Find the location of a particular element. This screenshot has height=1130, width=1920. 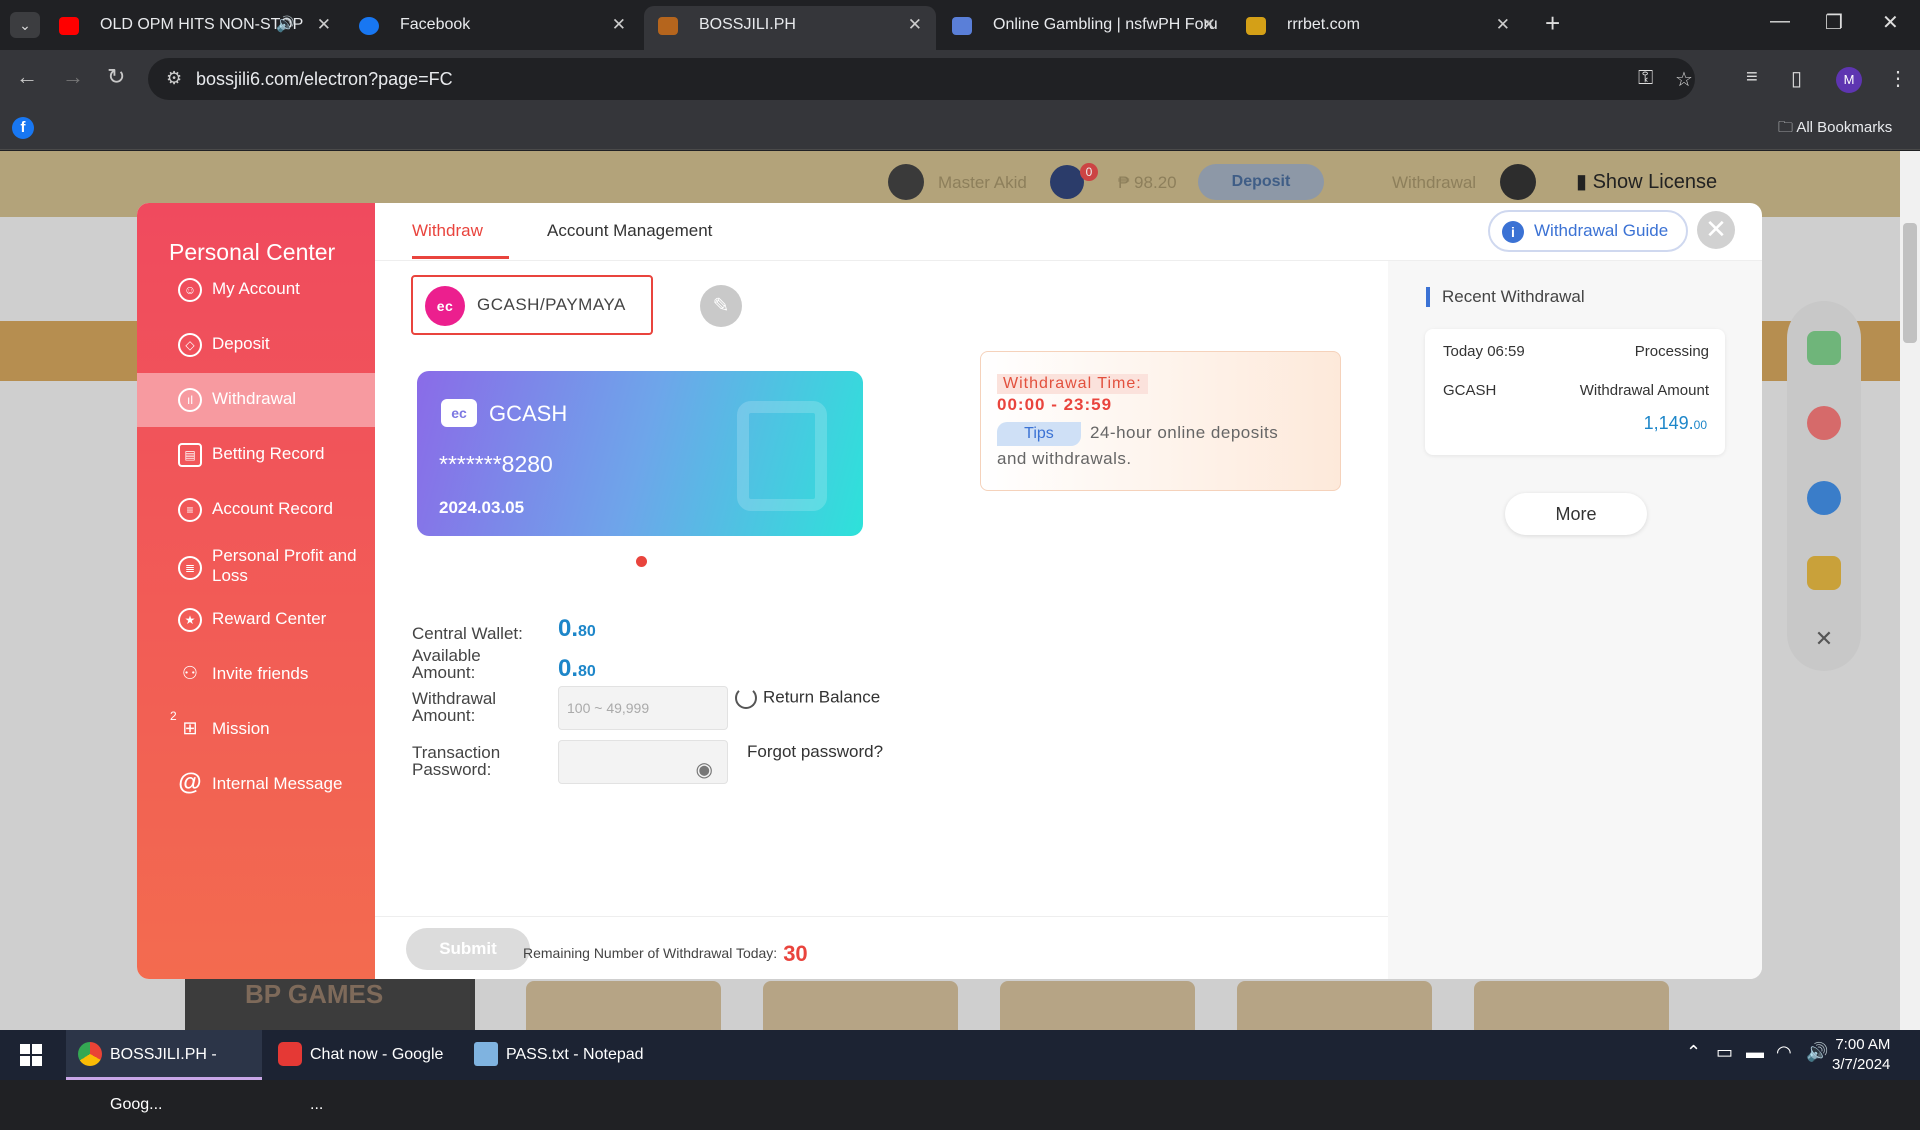

withdrawal-guide-button: i Withdrawal Guide is located at coordinates (1588, 231).